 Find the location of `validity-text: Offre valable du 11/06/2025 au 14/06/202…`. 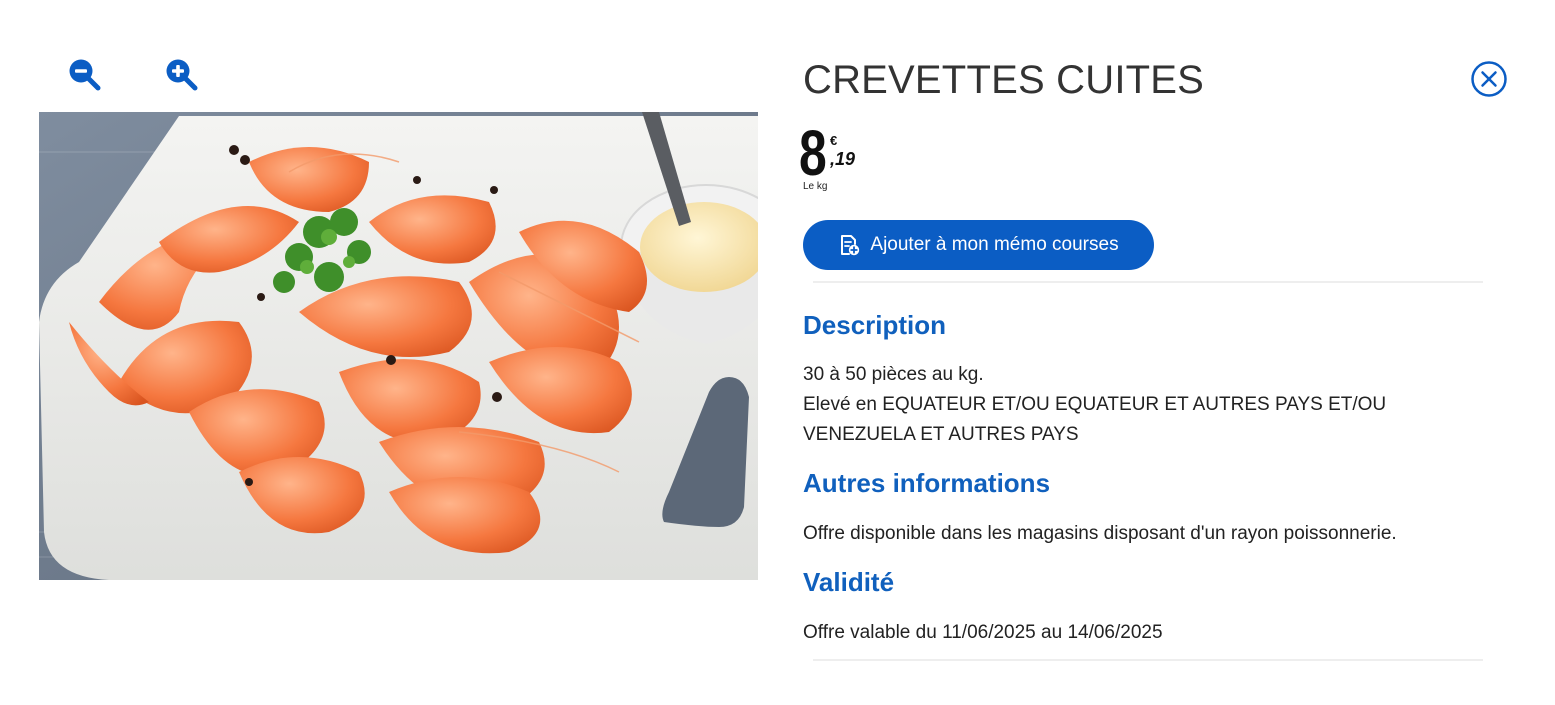

validity-text: Offre valable du 11/06/2025 au 14/06/202… is located at coordinates (983, 632).